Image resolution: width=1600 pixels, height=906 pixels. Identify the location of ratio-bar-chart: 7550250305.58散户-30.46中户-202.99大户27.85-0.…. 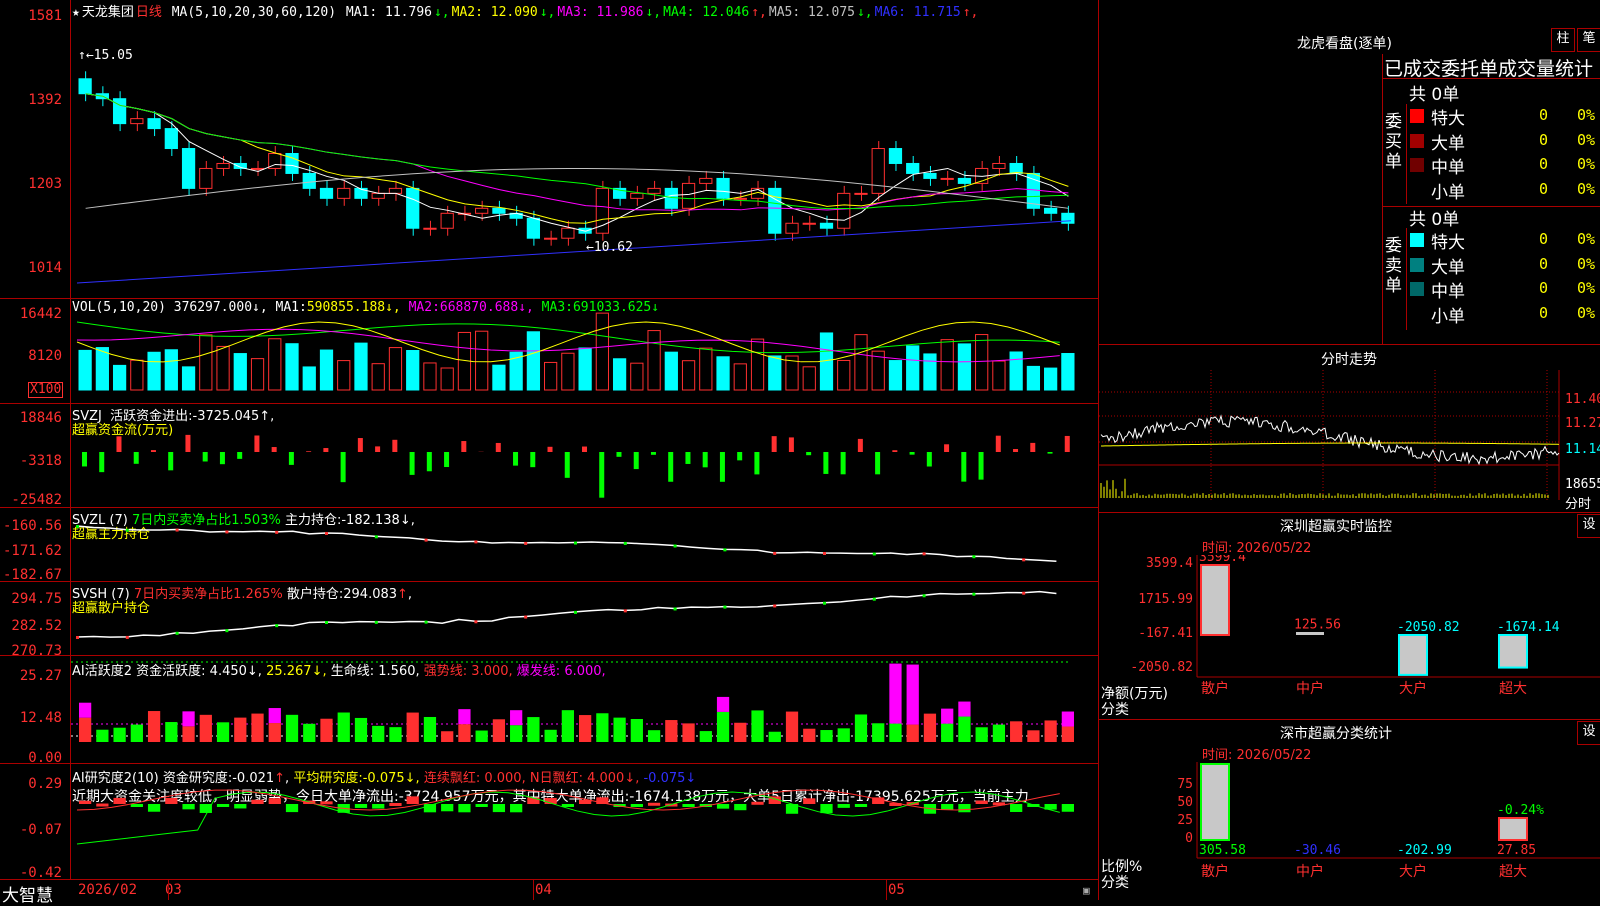
(1349, 831).